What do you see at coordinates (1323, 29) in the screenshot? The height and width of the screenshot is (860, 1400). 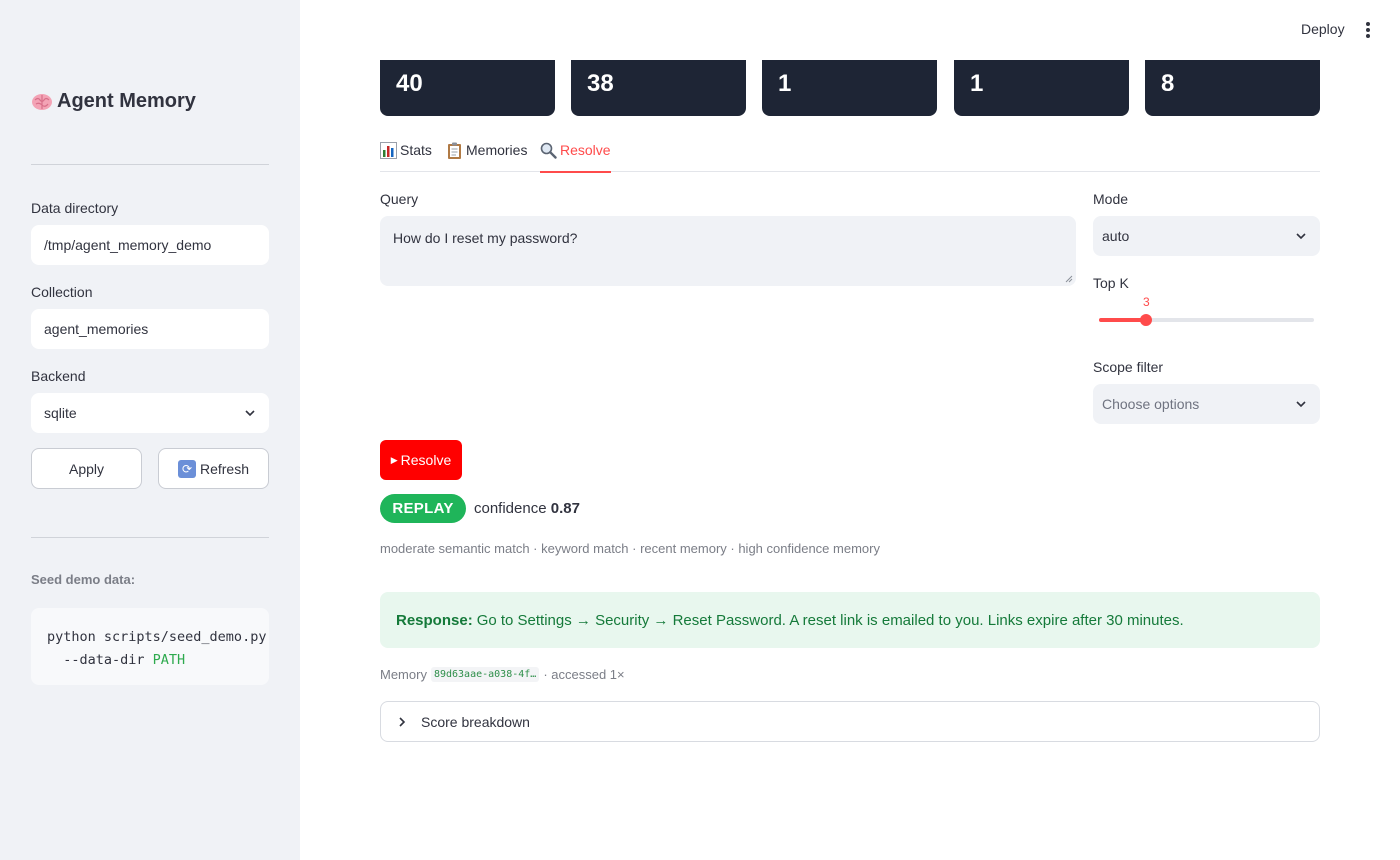 I see `deploy-button: Deploy` at bounding box center [1323, 29].